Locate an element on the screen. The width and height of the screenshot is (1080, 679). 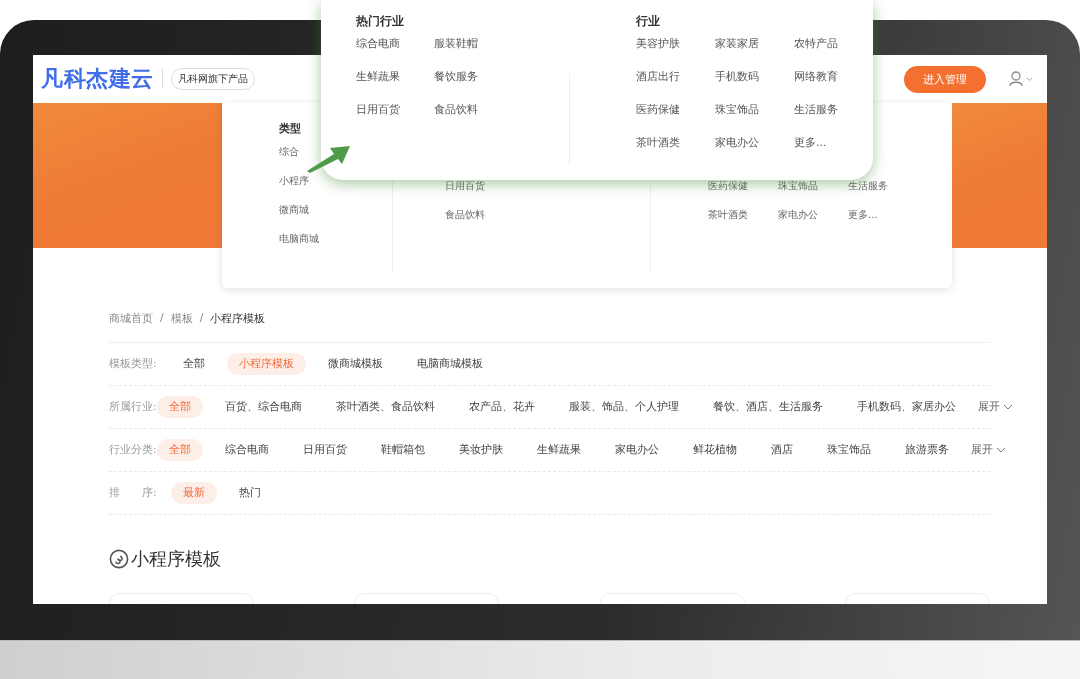
menu-item: 小程序 is located at coordinates (294, 181).